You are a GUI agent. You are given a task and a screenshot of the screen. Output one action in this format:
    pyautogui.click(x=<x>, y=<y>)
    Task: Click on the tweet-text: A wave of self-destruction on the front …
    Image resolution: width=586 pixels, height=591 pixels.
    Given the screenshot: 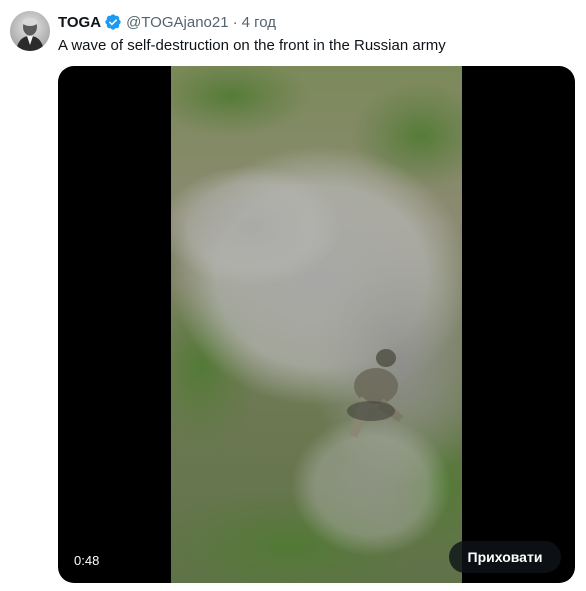 What is the action you would take?
    pyautogui.click(x=252, y=45)
    